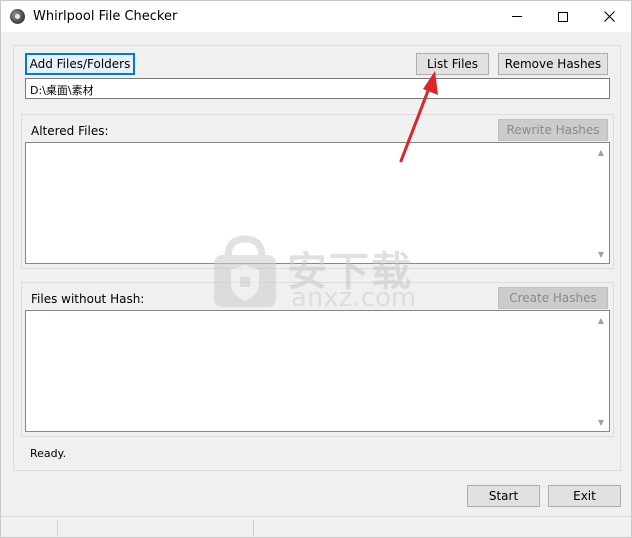 The image size is (632, 538). Describe the element at coordinates (80, 64) in the screenshot. I see `add-files-folders-button: Add Files/Folders` at that location.